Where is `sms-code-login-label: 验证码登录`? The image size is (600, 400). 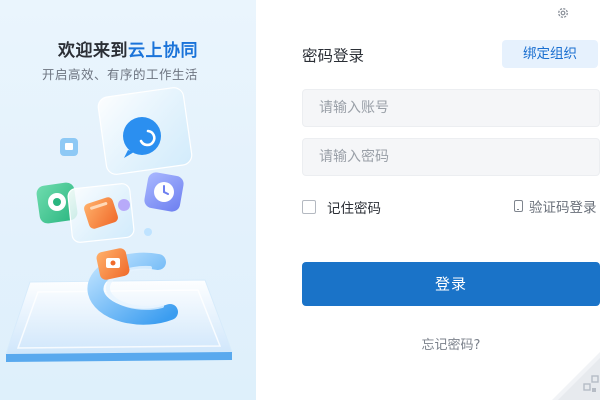 sms-code-login-label: 验证码登录 is located at coordinates (563, 208).